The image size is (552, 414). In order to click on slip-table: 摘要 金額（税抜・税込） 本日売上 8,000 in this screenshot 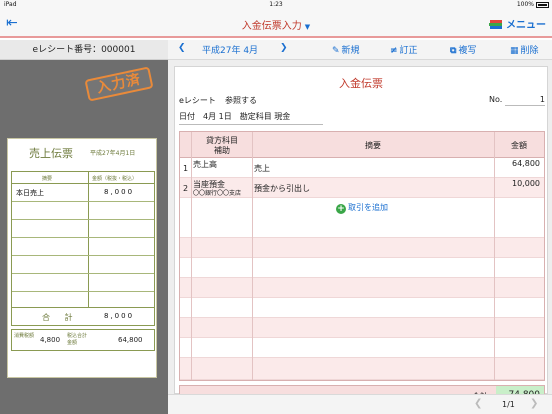, I will do `click(83, 239)`.